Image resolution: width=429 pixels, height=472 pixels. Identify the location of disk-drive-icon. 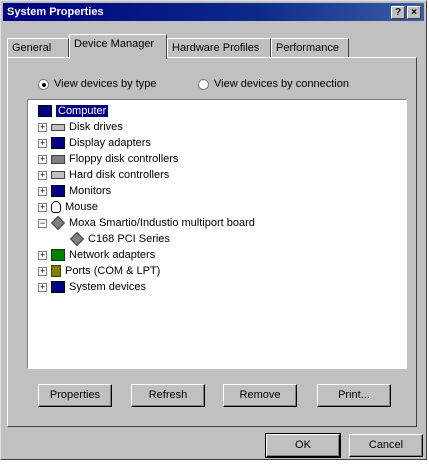
(58, 127).